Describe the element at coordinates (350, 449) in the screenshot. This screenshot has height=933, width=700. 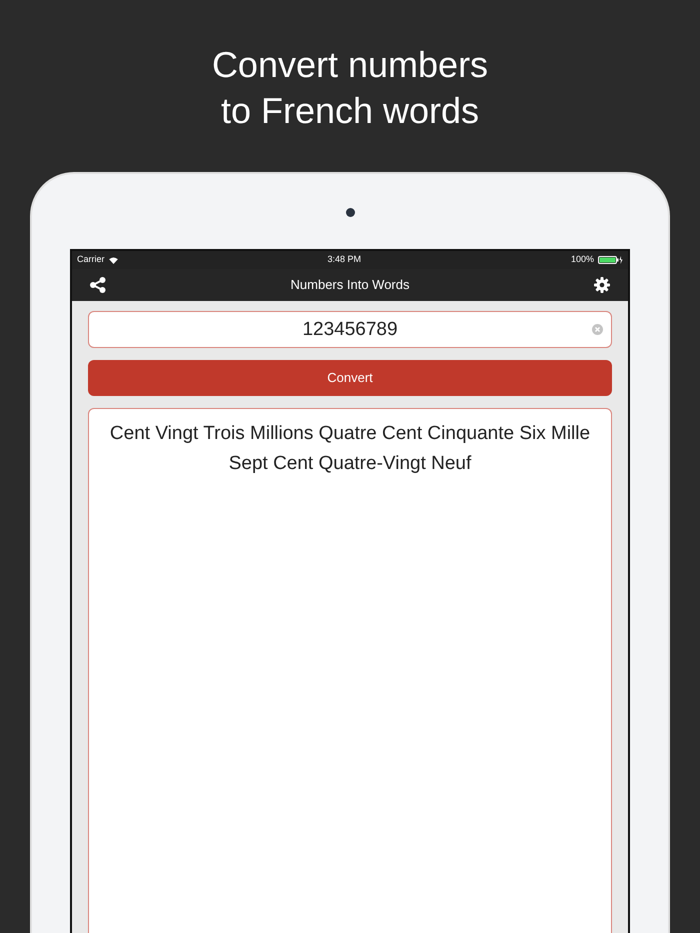
I see `result-text: Cent Vingt Trois Millions Quatre Cent Cinquante Six Mille Sept Cent Quatre-Vingt Neuf` at that location.